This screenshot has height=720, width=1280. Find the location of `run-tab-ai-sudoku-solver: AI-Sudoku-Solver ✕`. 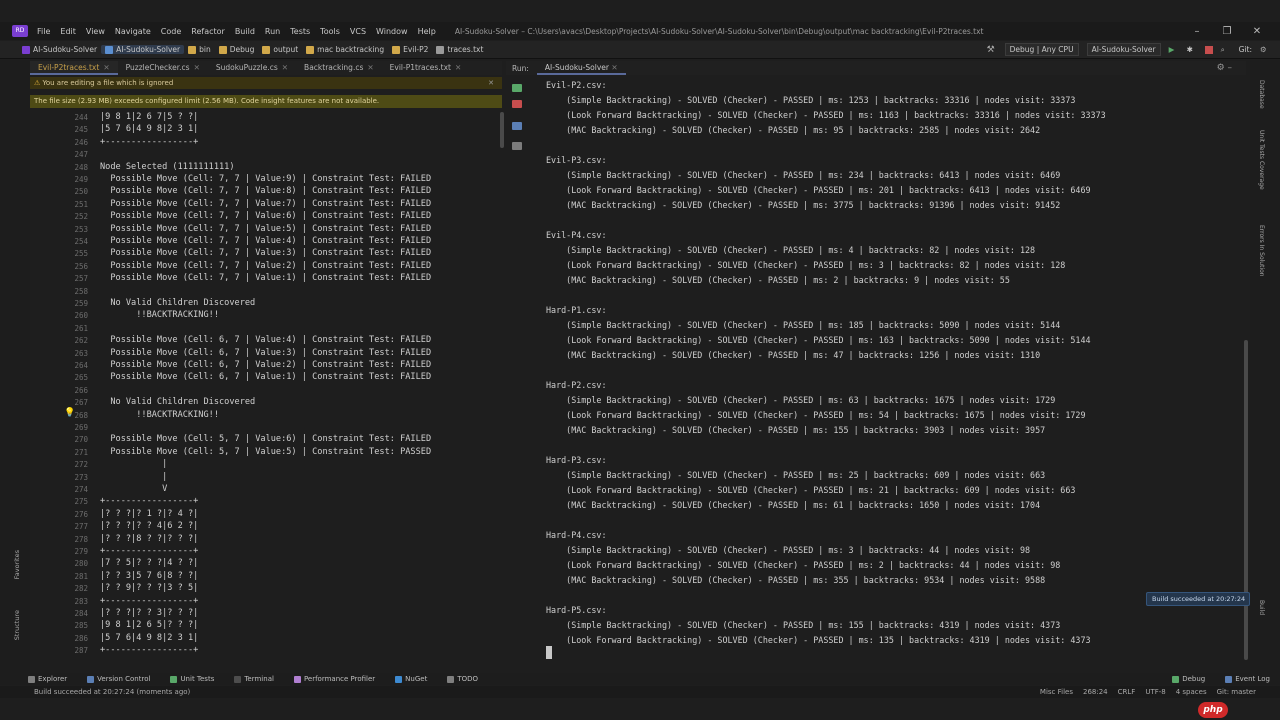

run-tab-ai-sudoku-solver: AI-Sudoku-Solver ✕ is located at coordinates (581, 68).